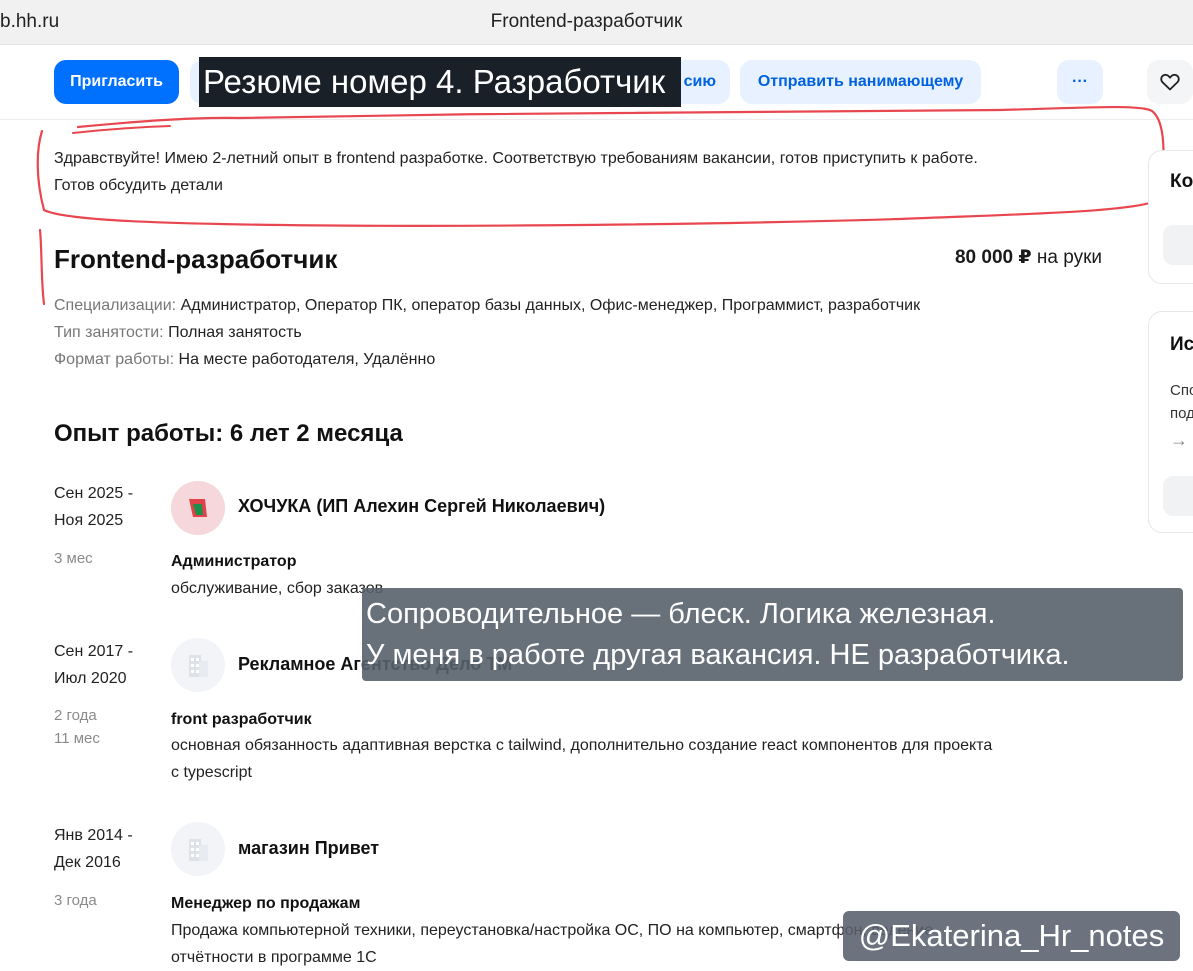 The height and width of the screenshot is (971, 1193). What do you see at coordinates (1181, 413) in the screenshot?
I see `sidebar-card-text: под` at bounding box center [1181, 413].